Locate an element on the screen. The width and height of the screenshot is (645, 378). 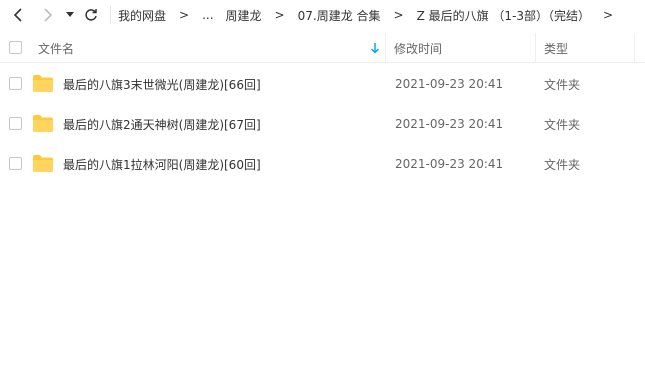
column-header-name: 文件名 is located at coordinates (210, 48).